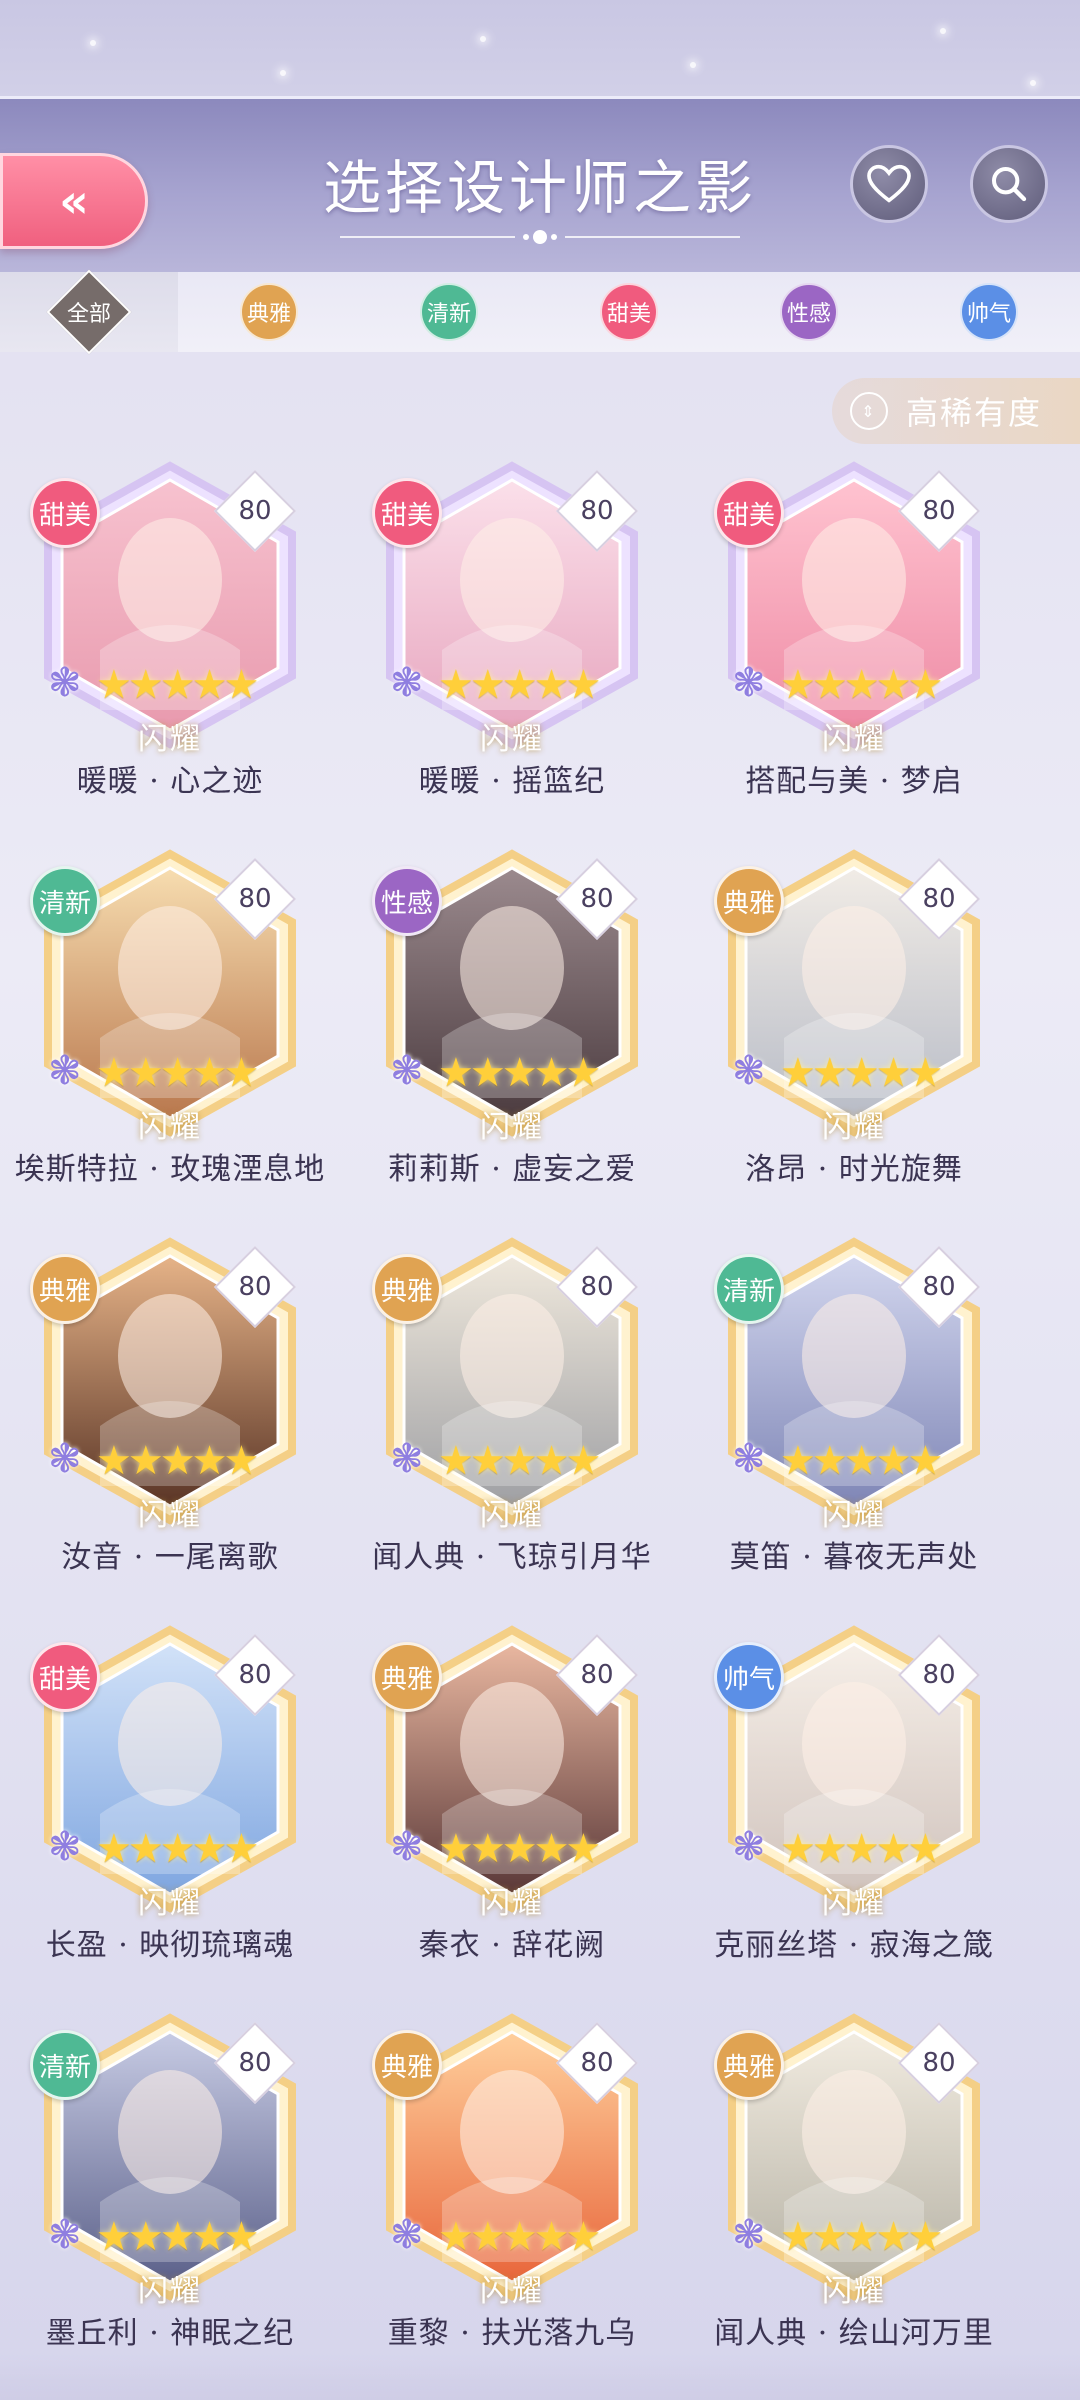  I want to click on search-button, so click(1009, 184).